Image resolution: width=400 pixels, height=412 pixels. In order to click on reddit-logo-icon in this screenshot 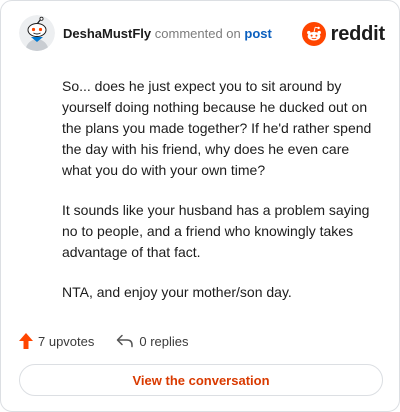, I will do `click(313, 34)`.